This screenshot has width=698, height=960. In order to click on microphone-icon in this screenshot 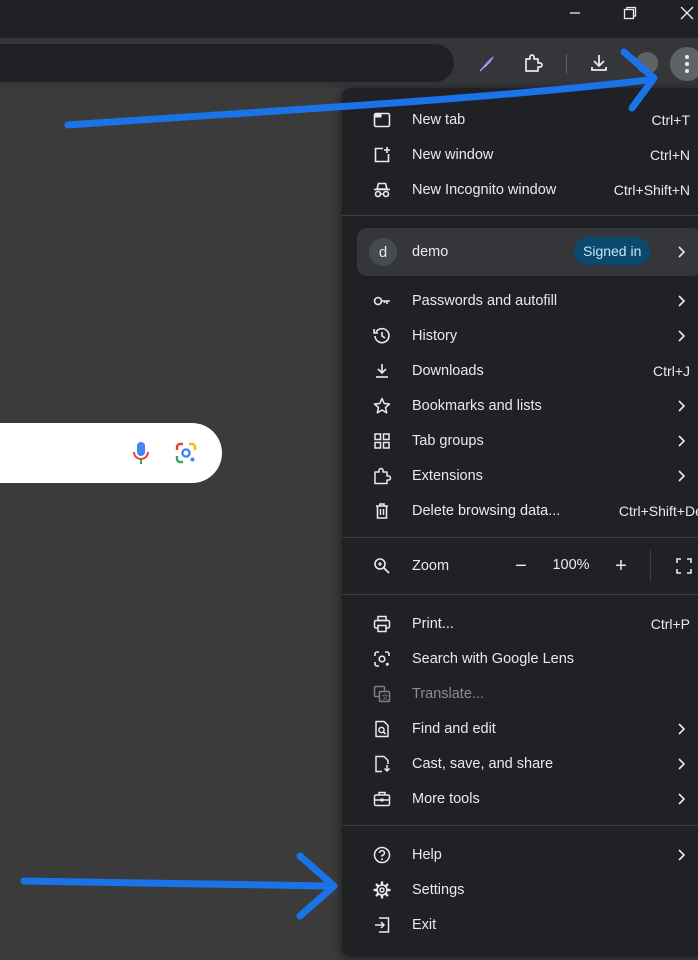, I will do `click(141, 453)`.